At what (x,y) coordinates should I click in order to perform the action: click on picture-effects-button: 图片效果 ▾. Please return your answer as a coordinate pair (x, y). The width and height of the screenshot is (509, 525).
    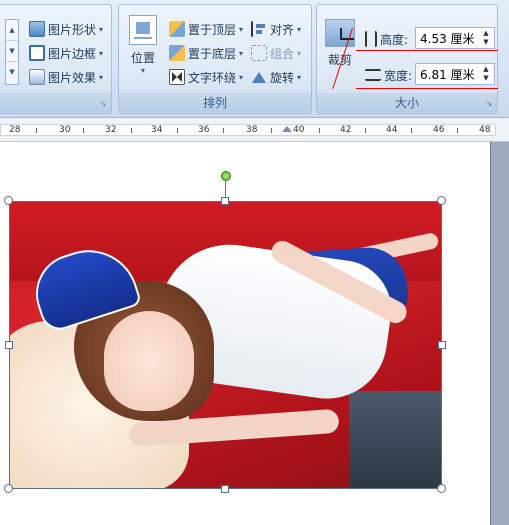
    Looking at the image, I should click on (66, 77).